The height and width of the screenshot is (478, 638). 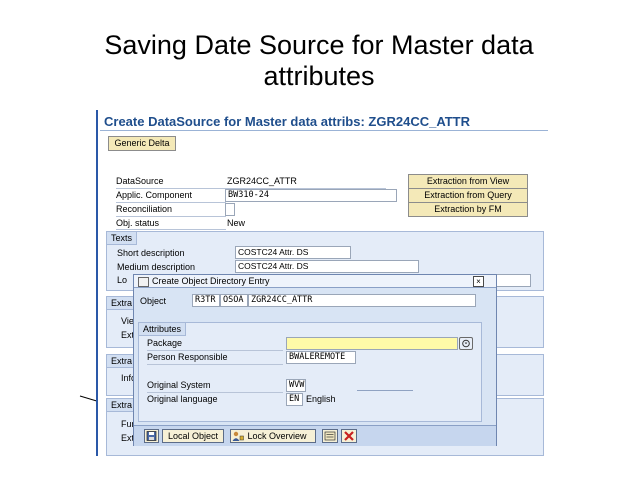 What do you see at coordinates (122, 280) in the screenshot?
I see `long-description-label: Lo` at bounding box center [122, 280].